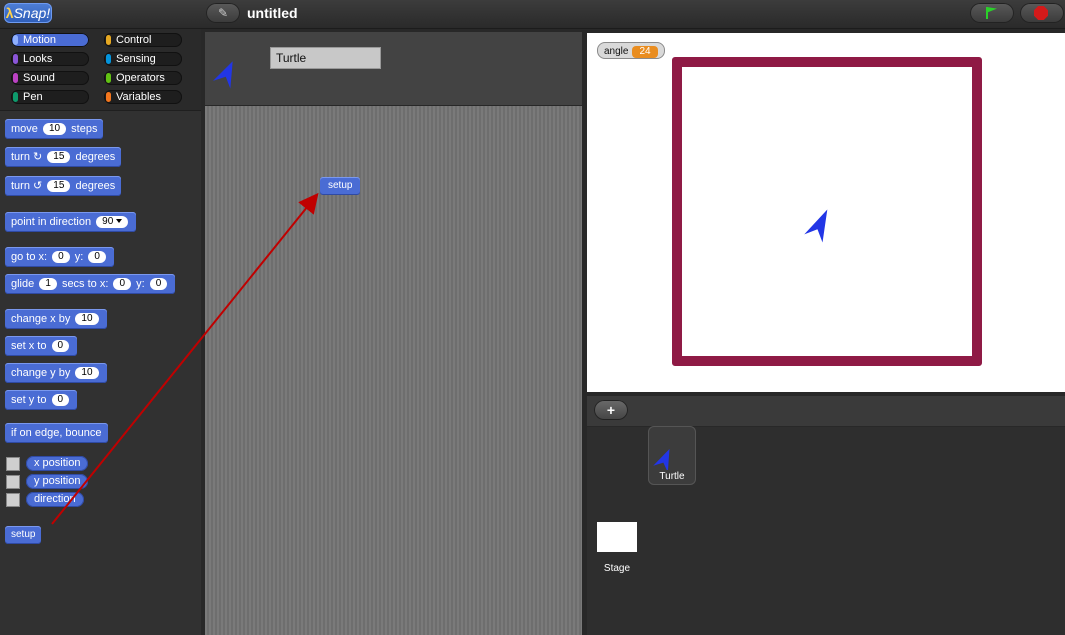 The image size is (1065, 635). I want to click on setup-script-block: setup, so click(340, 186).